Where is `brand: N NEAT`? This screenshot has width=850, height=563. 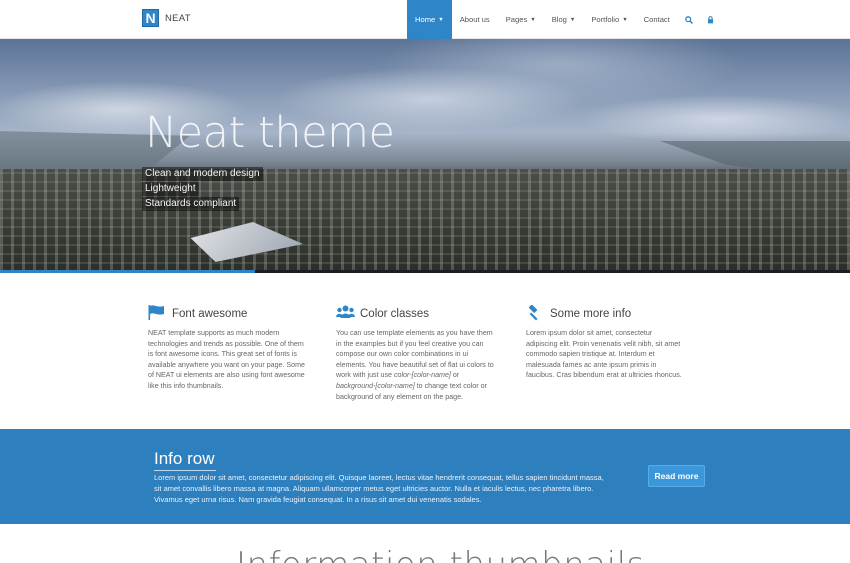
brand: N NEAT is located at coordinates (166, 18).